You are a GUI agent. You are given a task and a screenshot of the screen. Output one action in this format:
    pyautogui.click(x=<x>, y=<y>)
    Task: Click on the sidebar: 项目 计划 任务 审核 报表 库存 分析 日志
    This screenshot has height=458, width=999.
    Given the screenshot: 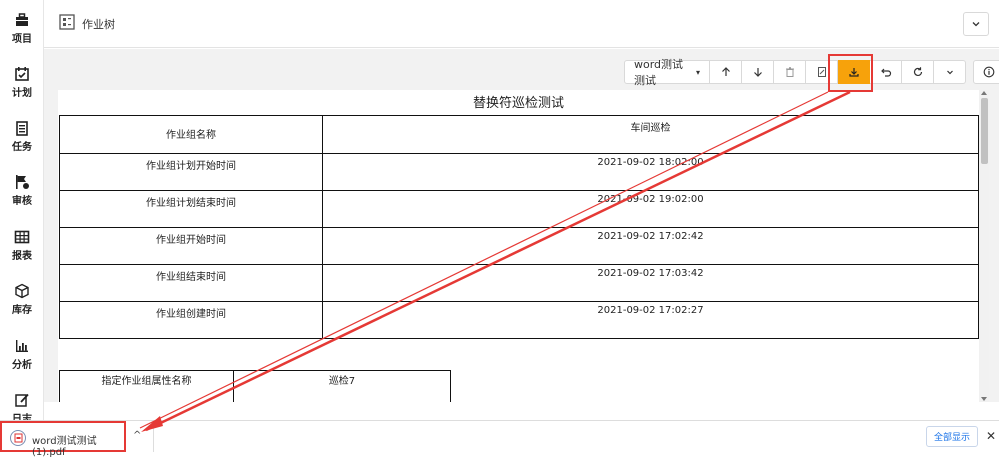 What is the action you would take?
    pyautogui.click(x=22, y=212)
    